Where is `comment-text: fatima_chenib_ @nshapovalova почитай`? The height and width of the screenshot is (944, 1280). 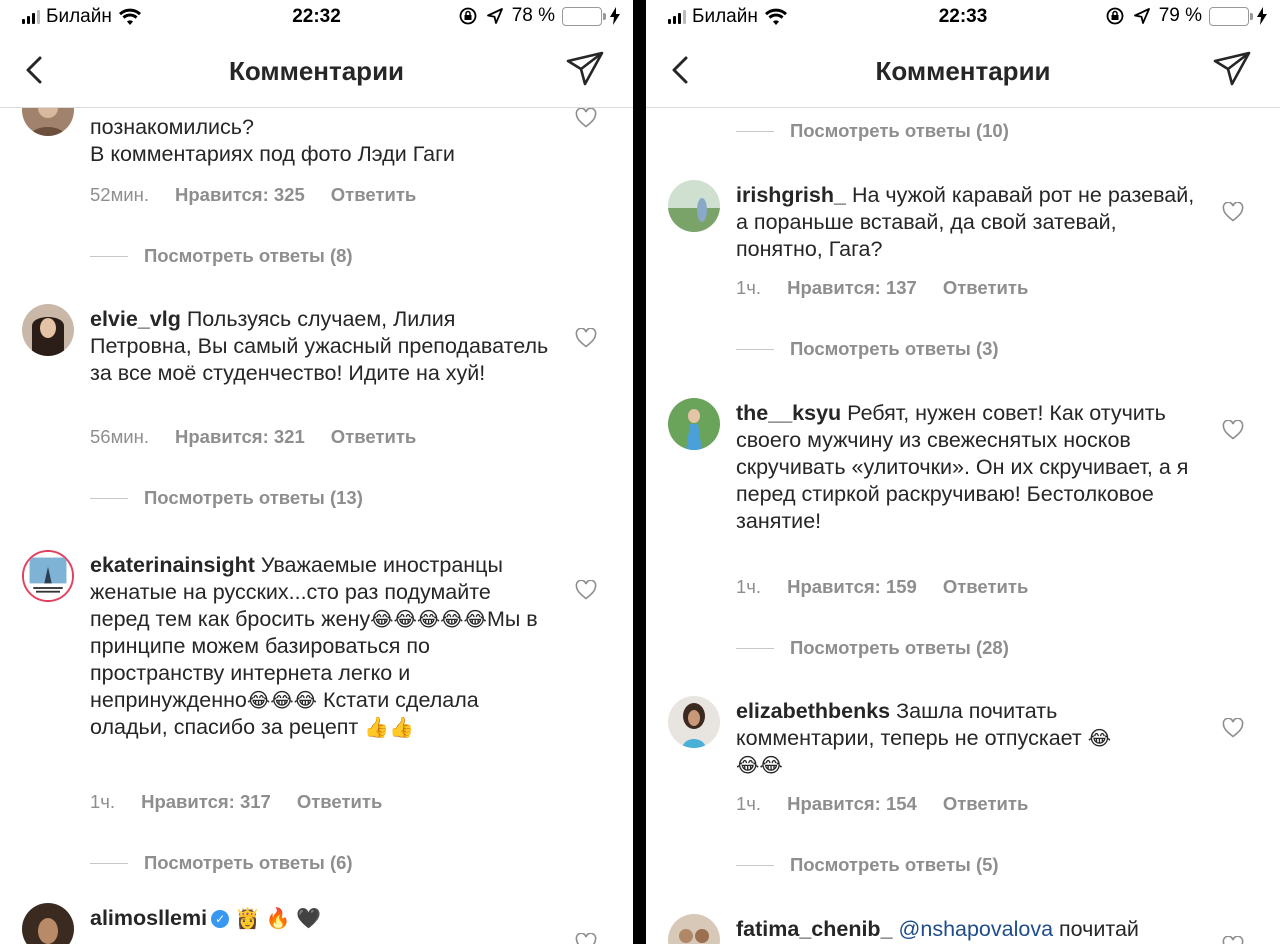 comment-text: fatima_chenib_ @nshapovalova почитай is located at coordinates (937, 929).